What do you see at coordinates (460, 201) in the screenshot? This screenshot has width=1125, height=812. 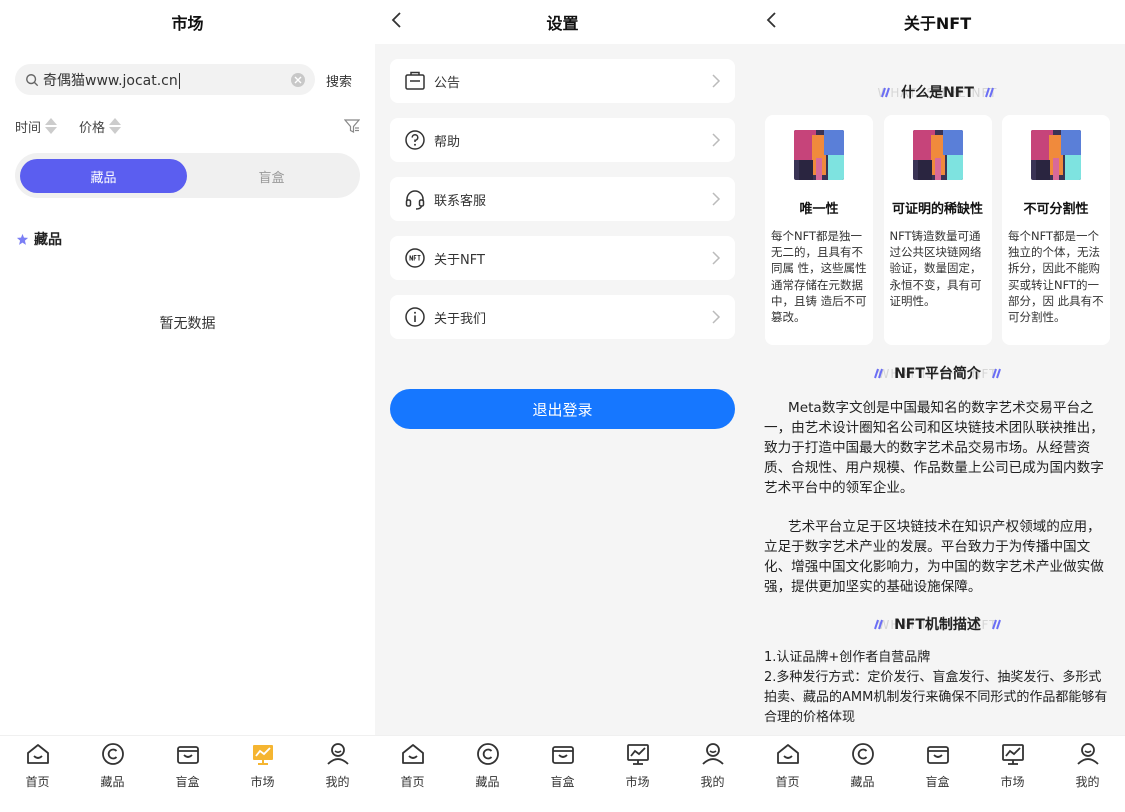 I see `menu-label: 联系客服` at bounding box center [460, 201].